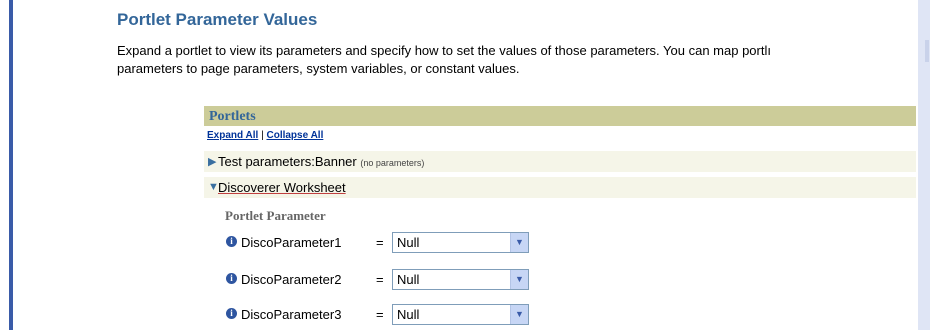  I want to click on portlet-banner-name: Test parameters:Banner, so click(287, 161).